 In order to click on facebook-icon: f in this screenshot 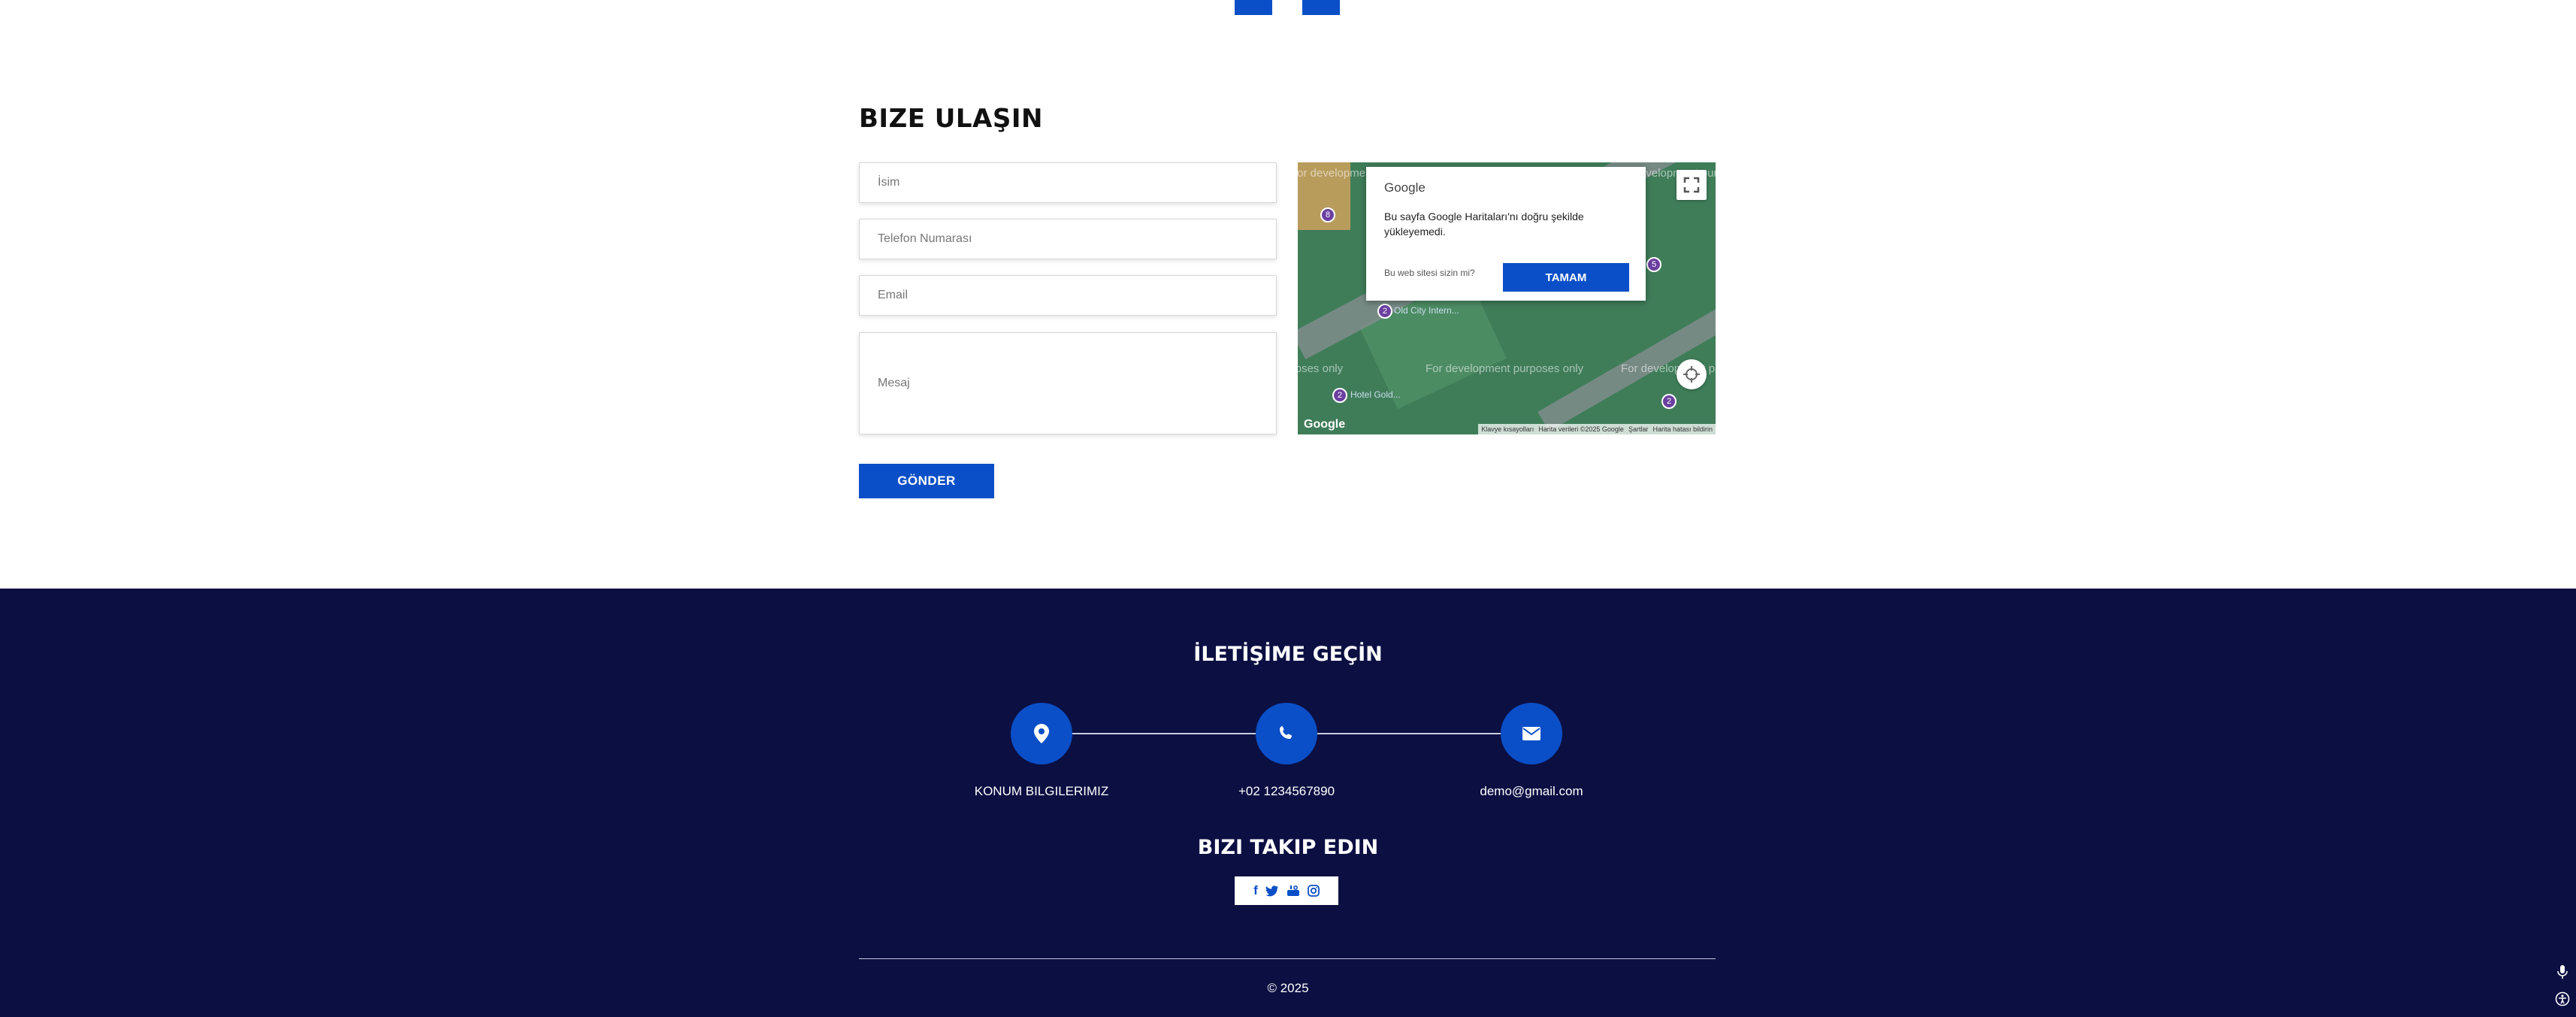, I will do `click(1256, 890)`.